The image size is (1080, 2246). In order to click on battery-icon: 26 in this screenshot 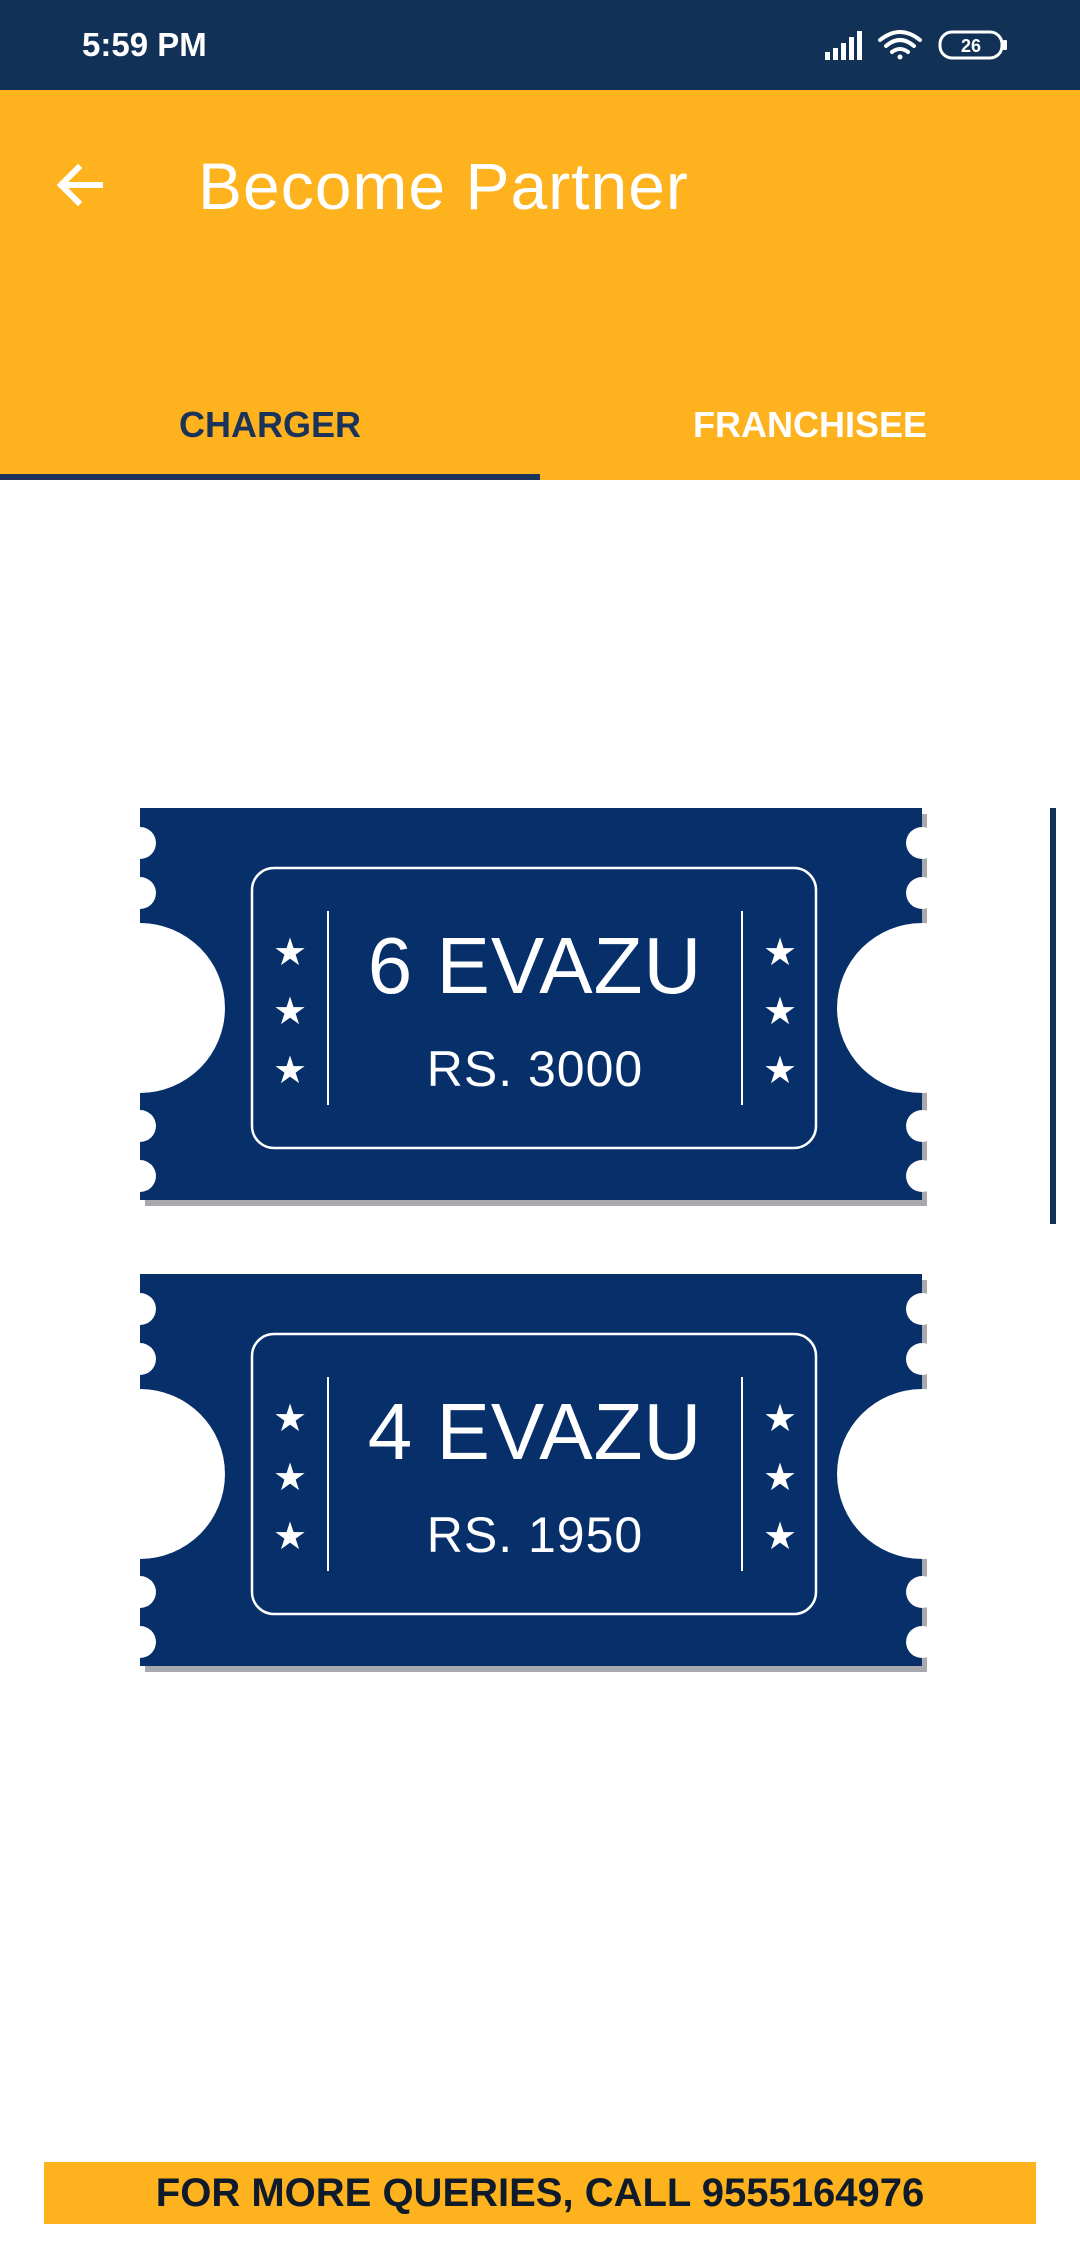, I will do `click(972, 45)`.